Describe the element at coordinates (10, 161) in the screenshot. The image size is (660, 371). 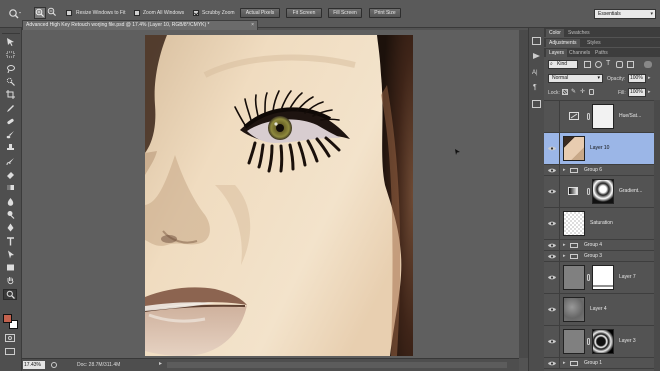
I see `history-brush-icon` at that location.